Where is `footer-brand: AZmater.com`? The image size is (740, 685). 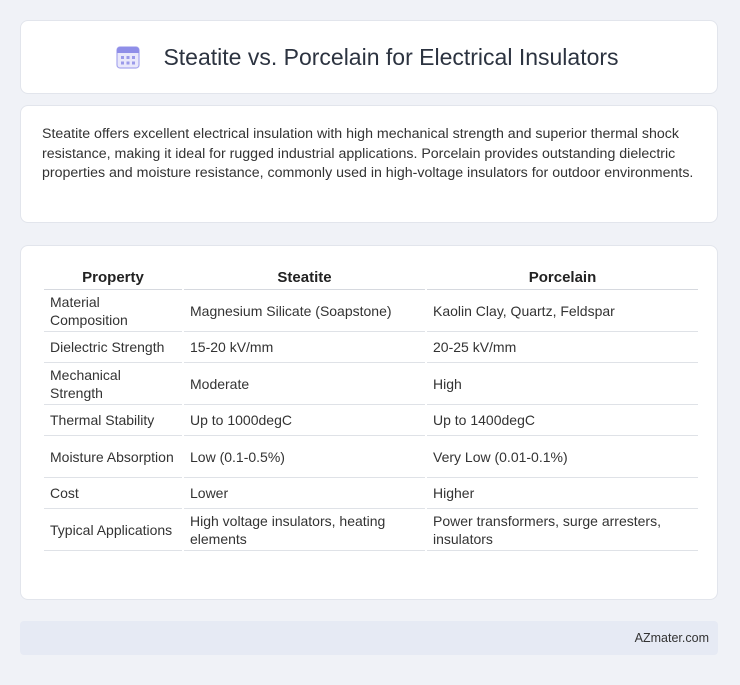 footer-brand: AZmater.com is located at coordinates (671, 638).